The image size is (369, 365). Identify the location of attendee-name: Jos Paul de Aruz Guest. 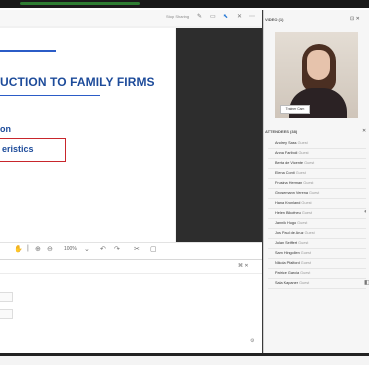
(295, 233).